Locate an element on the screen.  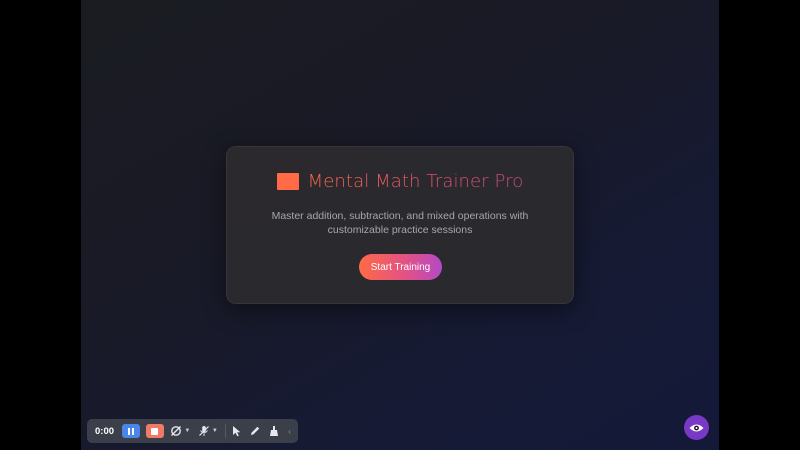
recording-toolbar: 0:00 ▼ ▼ ‹ is located at coordinates (192, 431).